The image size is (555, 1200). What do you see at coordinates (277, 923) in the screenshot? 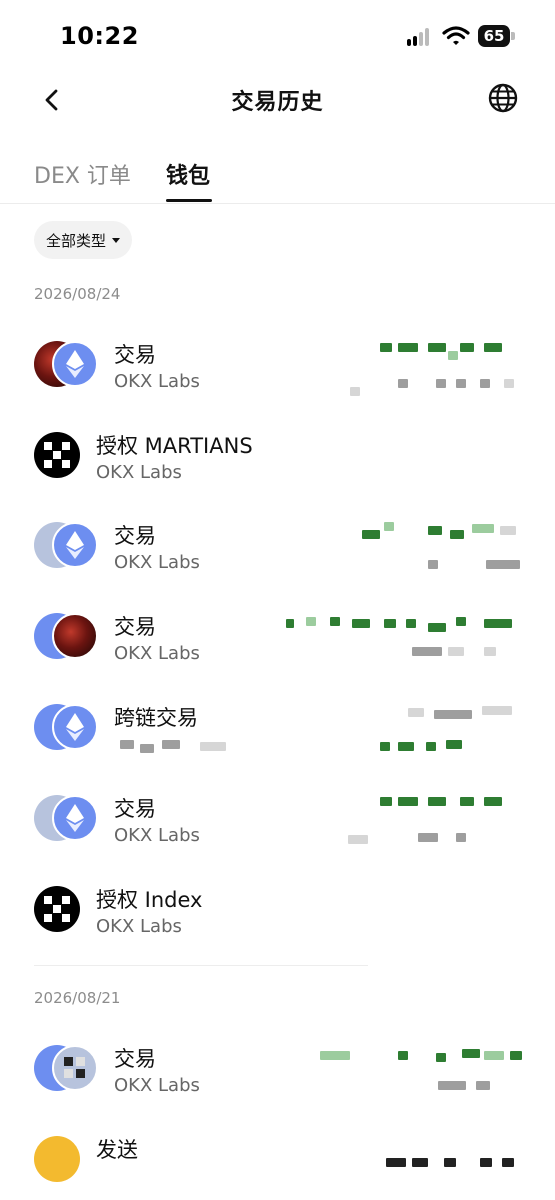
I see `transaction-row: 授权 Index OKX Labs` at bounding box center [277, 923].